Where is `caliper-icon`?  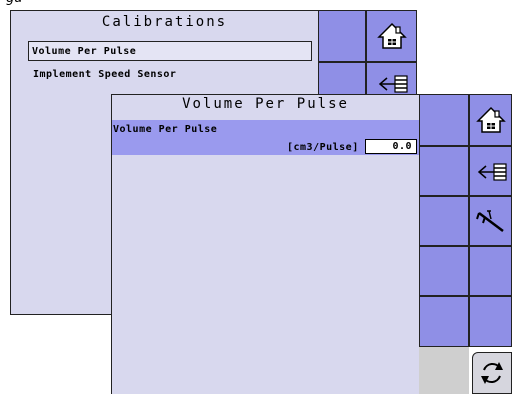
caliper-icon is located at coordinates (491, 221).